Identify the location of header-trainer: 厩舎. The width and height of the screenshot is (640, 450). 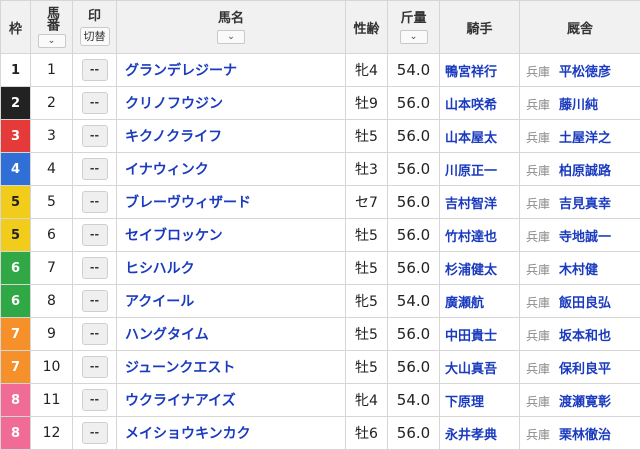
(580, 27).